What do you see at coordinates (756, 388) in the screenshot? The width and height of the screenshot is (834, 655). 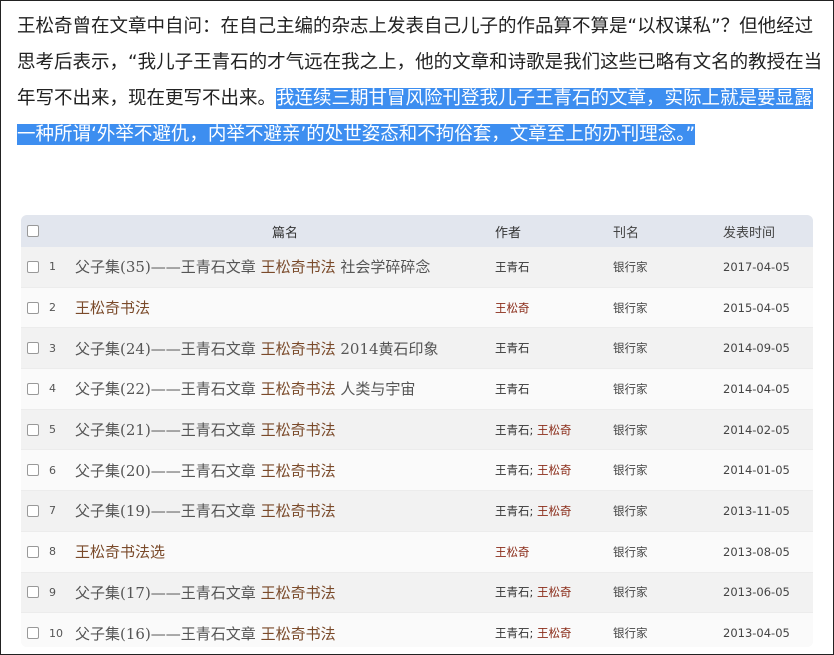 I see `publish-date: 2014-04-05` at bounding box center [756, 388].